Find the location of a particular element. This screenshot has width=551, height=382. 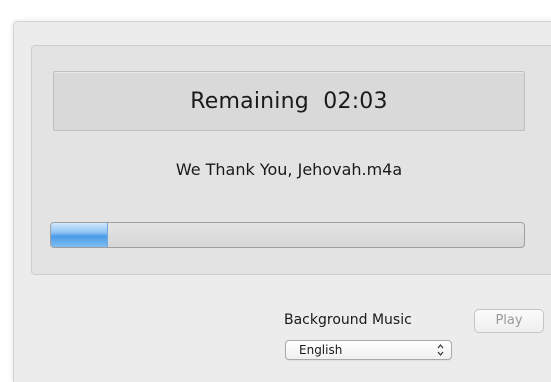

progress-fill is located at coordinates (79, 235).